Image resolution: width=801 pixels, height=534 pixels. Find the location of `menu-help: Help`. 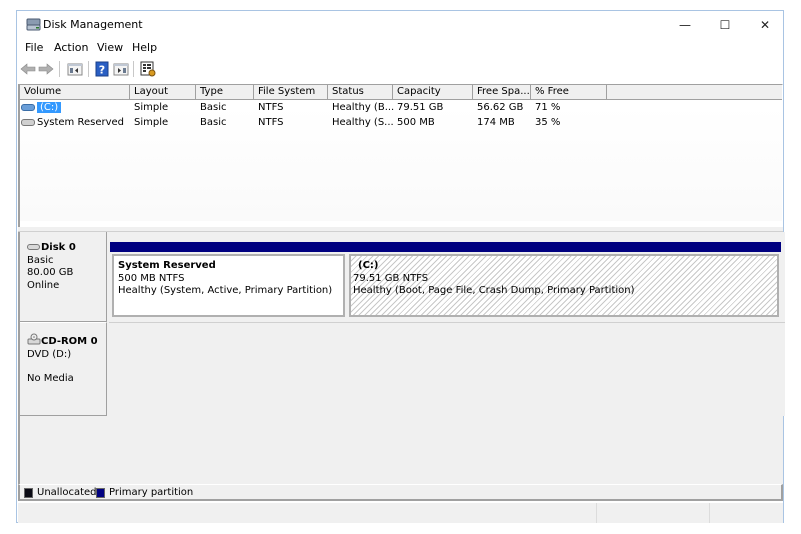

menu-help: Help is located at coordinates (144, 47).